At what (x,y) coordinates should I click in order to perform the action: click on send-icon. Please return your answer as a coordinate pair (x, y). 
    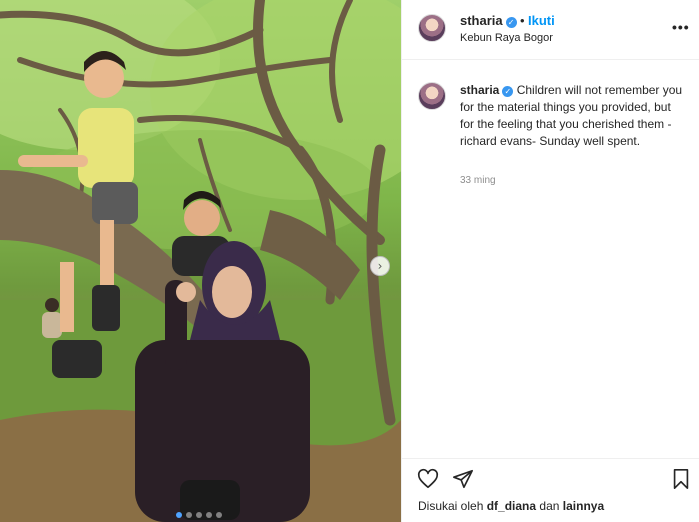
    Looking at the image, I should click on (463, 479).